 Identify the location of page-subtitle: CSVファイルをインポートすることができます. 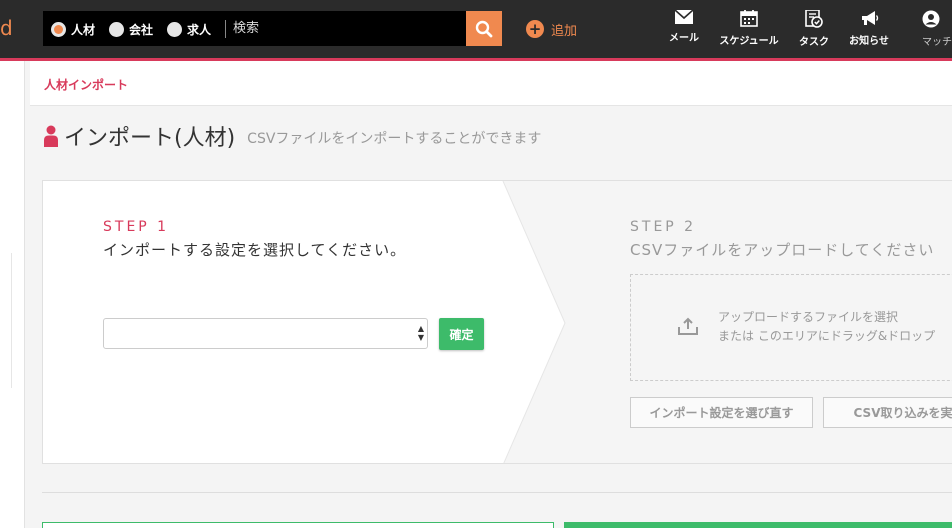
(394, 139).